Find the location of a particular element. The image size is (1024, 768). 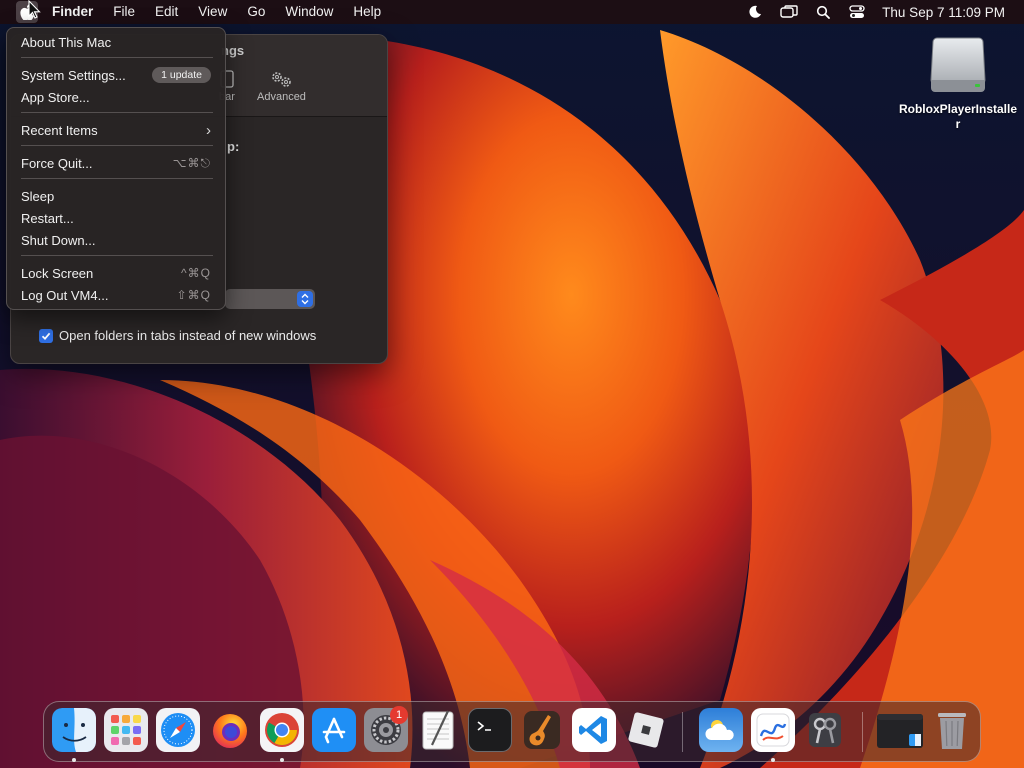

tab-advanced: Advanced is located at coordinates (281, 85).